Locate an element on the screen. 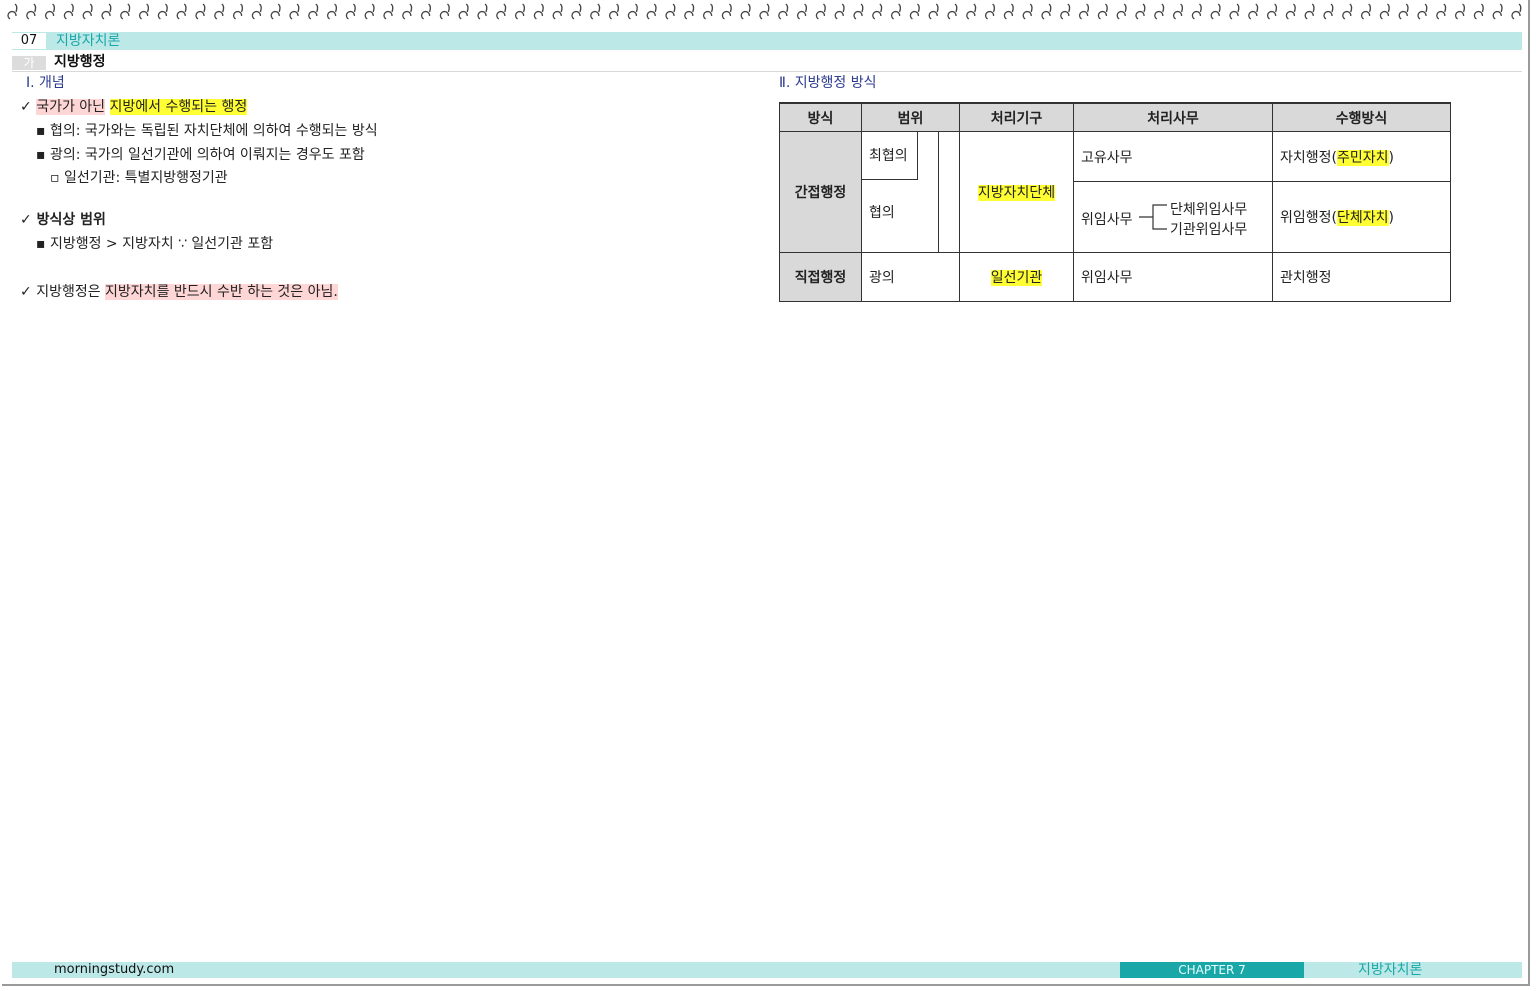  branch-icon is located at coordinates (1153, 217).